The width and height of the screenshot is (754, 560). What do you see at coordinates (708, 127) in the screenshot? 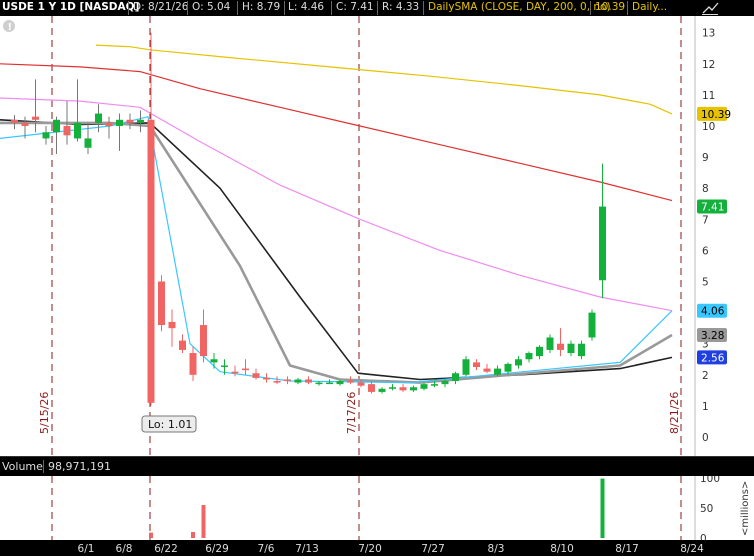
I see `price-tick-label: 10` at bounding box center [708, 127].